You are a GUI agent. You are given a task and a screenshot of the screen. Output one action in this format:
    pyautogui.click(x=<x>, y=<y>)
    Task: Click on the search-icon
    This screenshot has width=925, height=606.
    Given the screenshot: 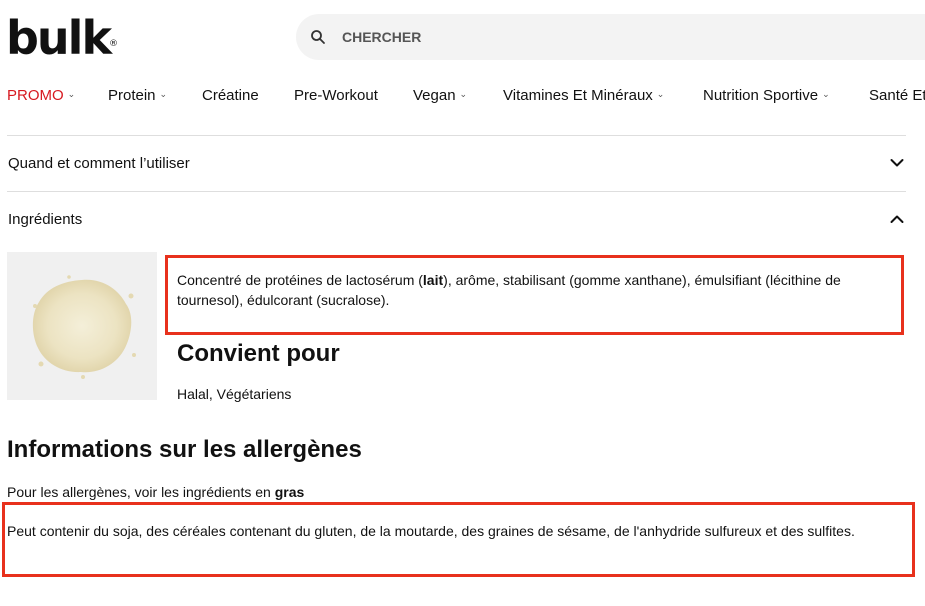 What is the action you would take?
    pyautogui.click(x=318, y=37)
    